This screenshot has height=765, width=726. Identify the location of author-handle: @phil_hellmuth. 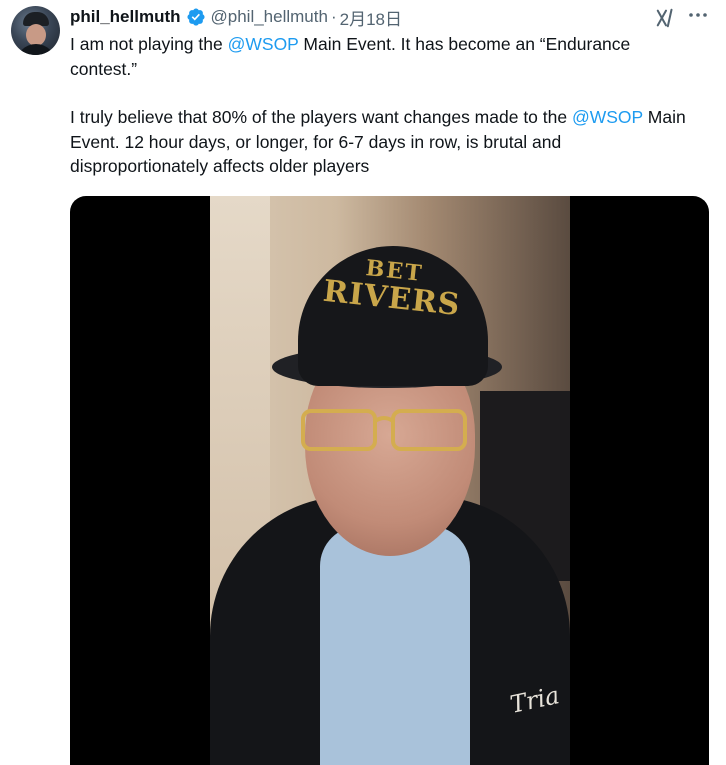
(269, 17).